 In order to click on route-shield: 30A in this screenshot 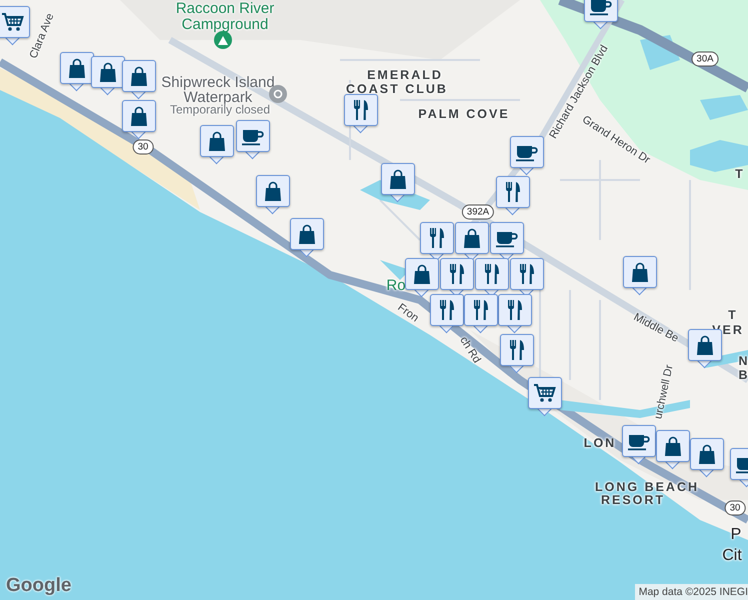, I will do `click(705, 59)`.